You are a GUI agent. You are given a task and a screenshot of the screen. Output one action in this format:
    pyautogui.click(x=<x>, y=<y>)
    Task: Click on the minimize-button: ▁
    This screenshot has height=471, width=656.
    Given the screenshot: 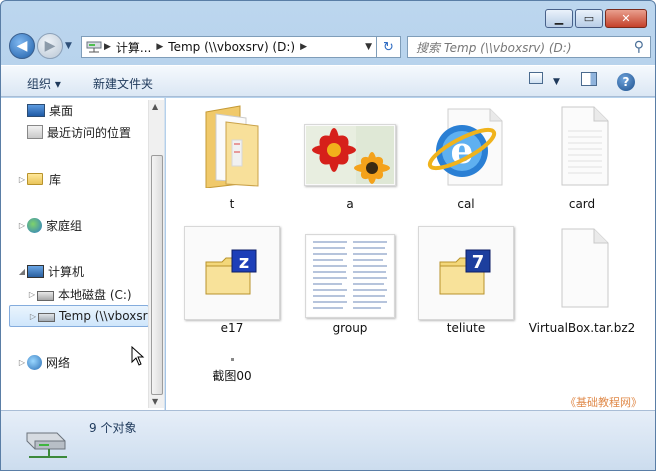 What is the action you would take?
    pyautogui.click(x=559, y=18)
    